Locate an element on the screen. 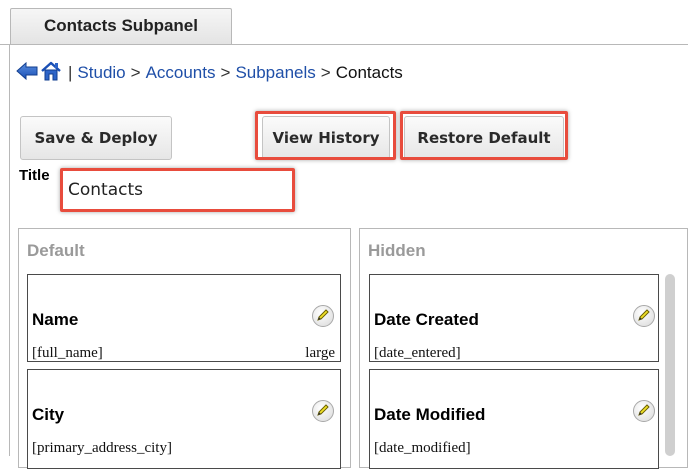 This screenshot has width=688, height=469. highlight-view-history is located at coordinates (325, 135).